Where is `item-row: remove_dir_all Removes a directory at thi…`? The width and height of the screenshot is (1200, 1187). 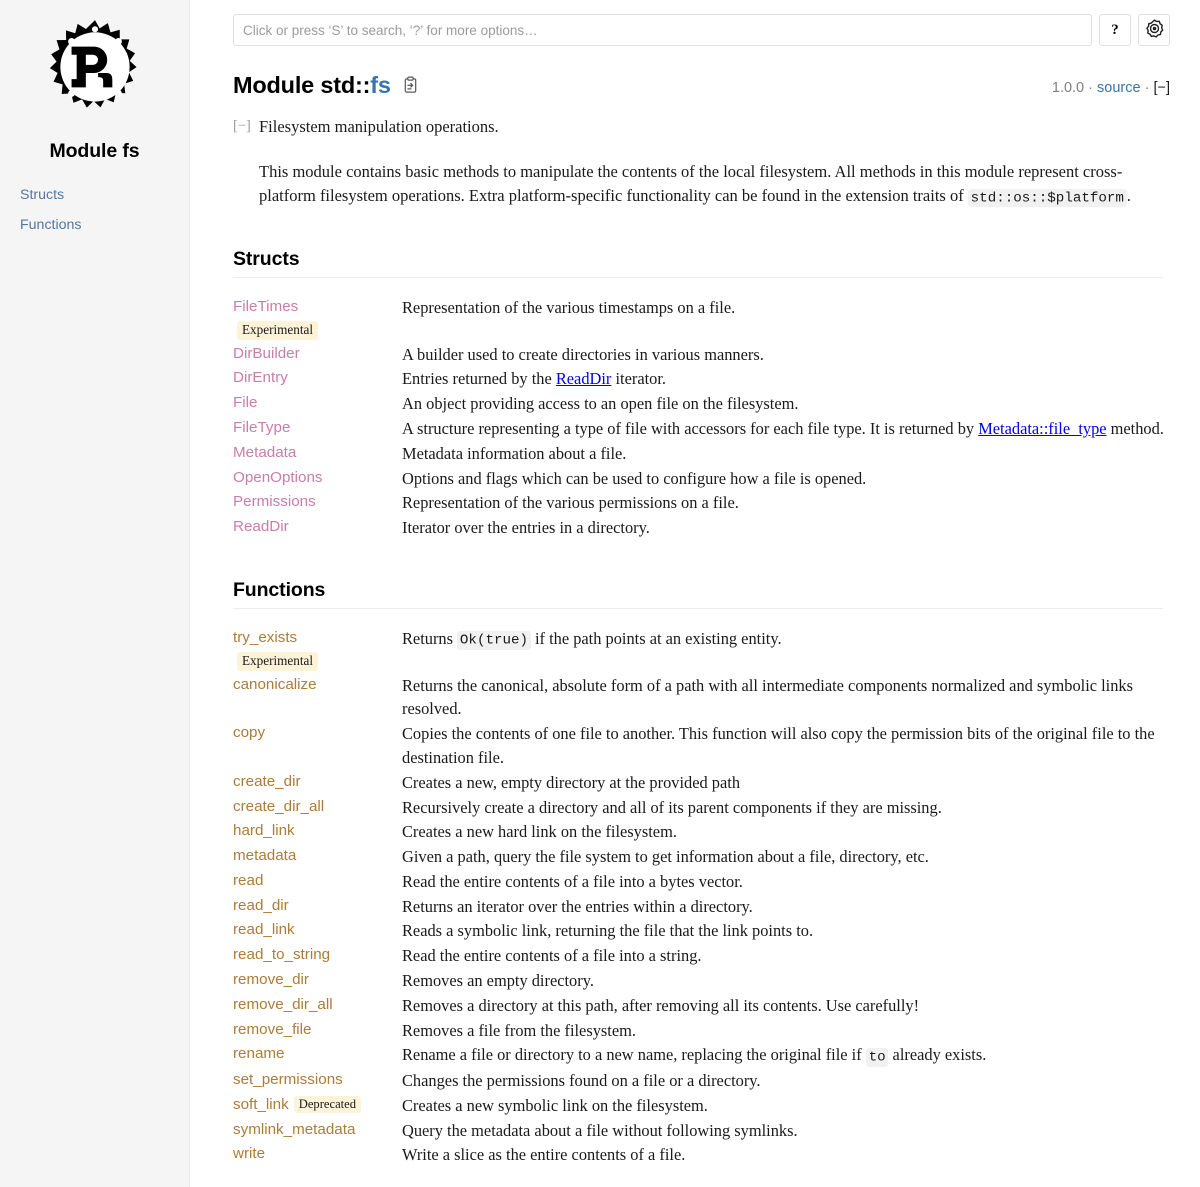
item-row: remove_dir_all Removes a directory at thi… is located at coordinates (701, 1005).